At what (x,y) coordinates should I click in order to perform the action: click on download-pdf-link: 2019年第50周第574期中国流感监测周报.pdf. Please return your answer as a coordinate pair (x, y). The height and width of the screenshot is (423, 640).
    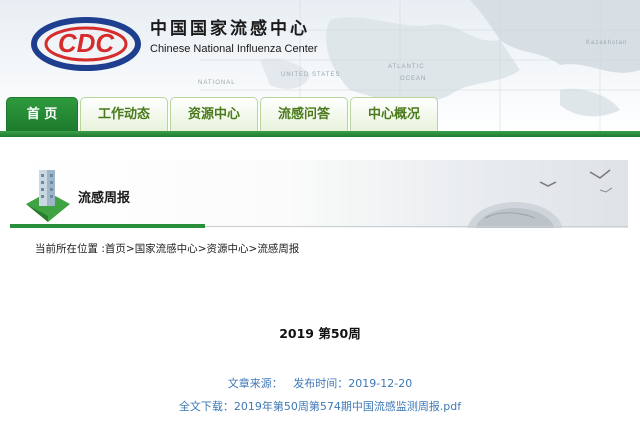
    Looking at the image, I should click on (347, 406).